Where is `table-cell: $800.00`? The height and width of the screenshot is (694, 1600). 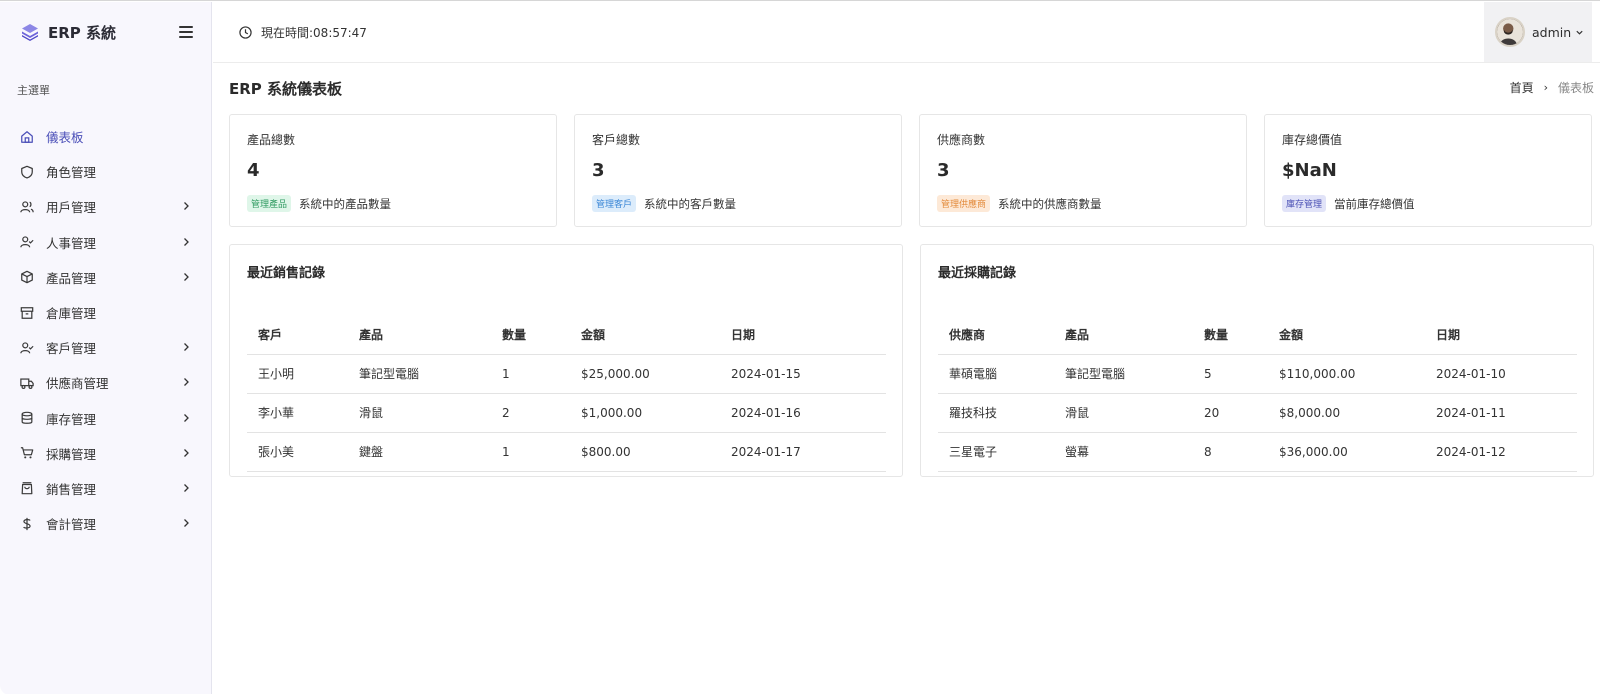
table-cell: $800.00 is located at coordinates (645, 452).